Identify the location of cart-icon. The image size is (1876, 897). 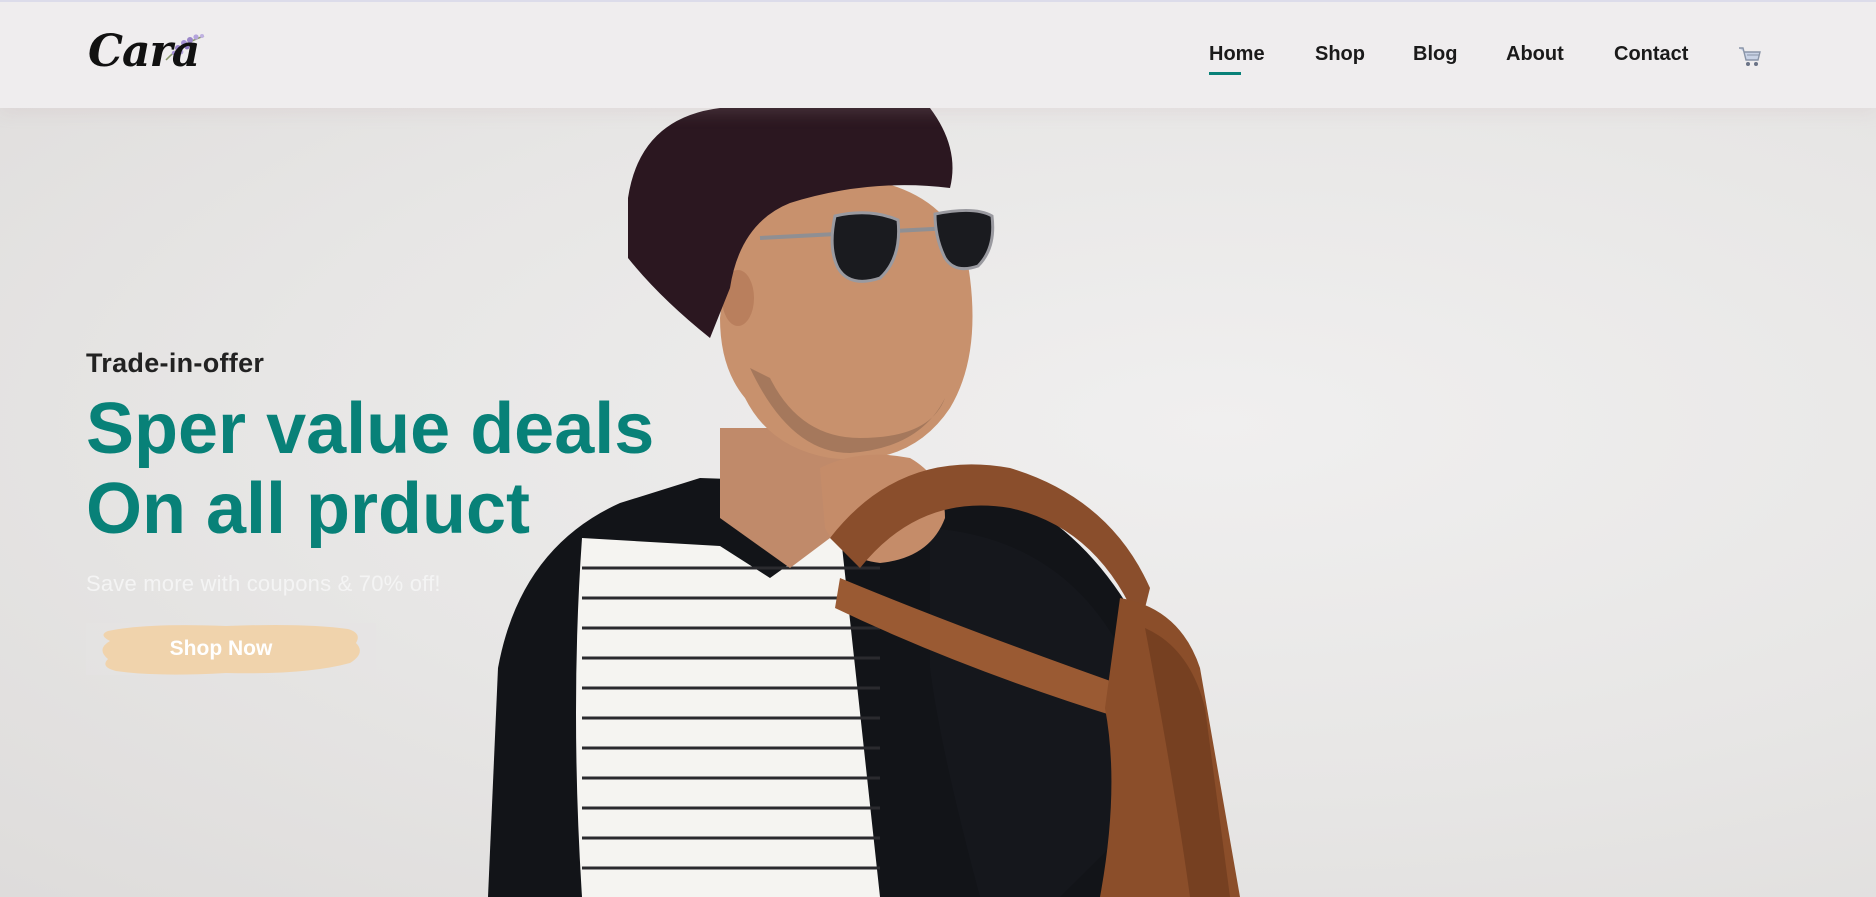
(1750, 57).